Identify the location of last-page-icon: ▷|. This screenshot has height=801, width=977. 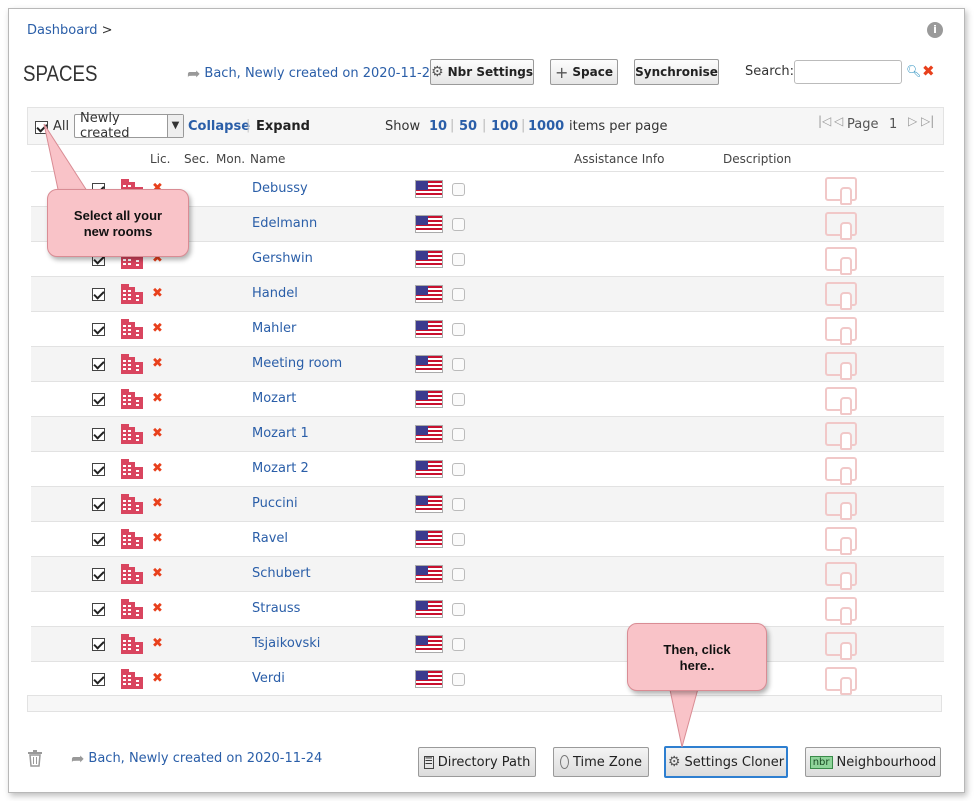
(927, 121).